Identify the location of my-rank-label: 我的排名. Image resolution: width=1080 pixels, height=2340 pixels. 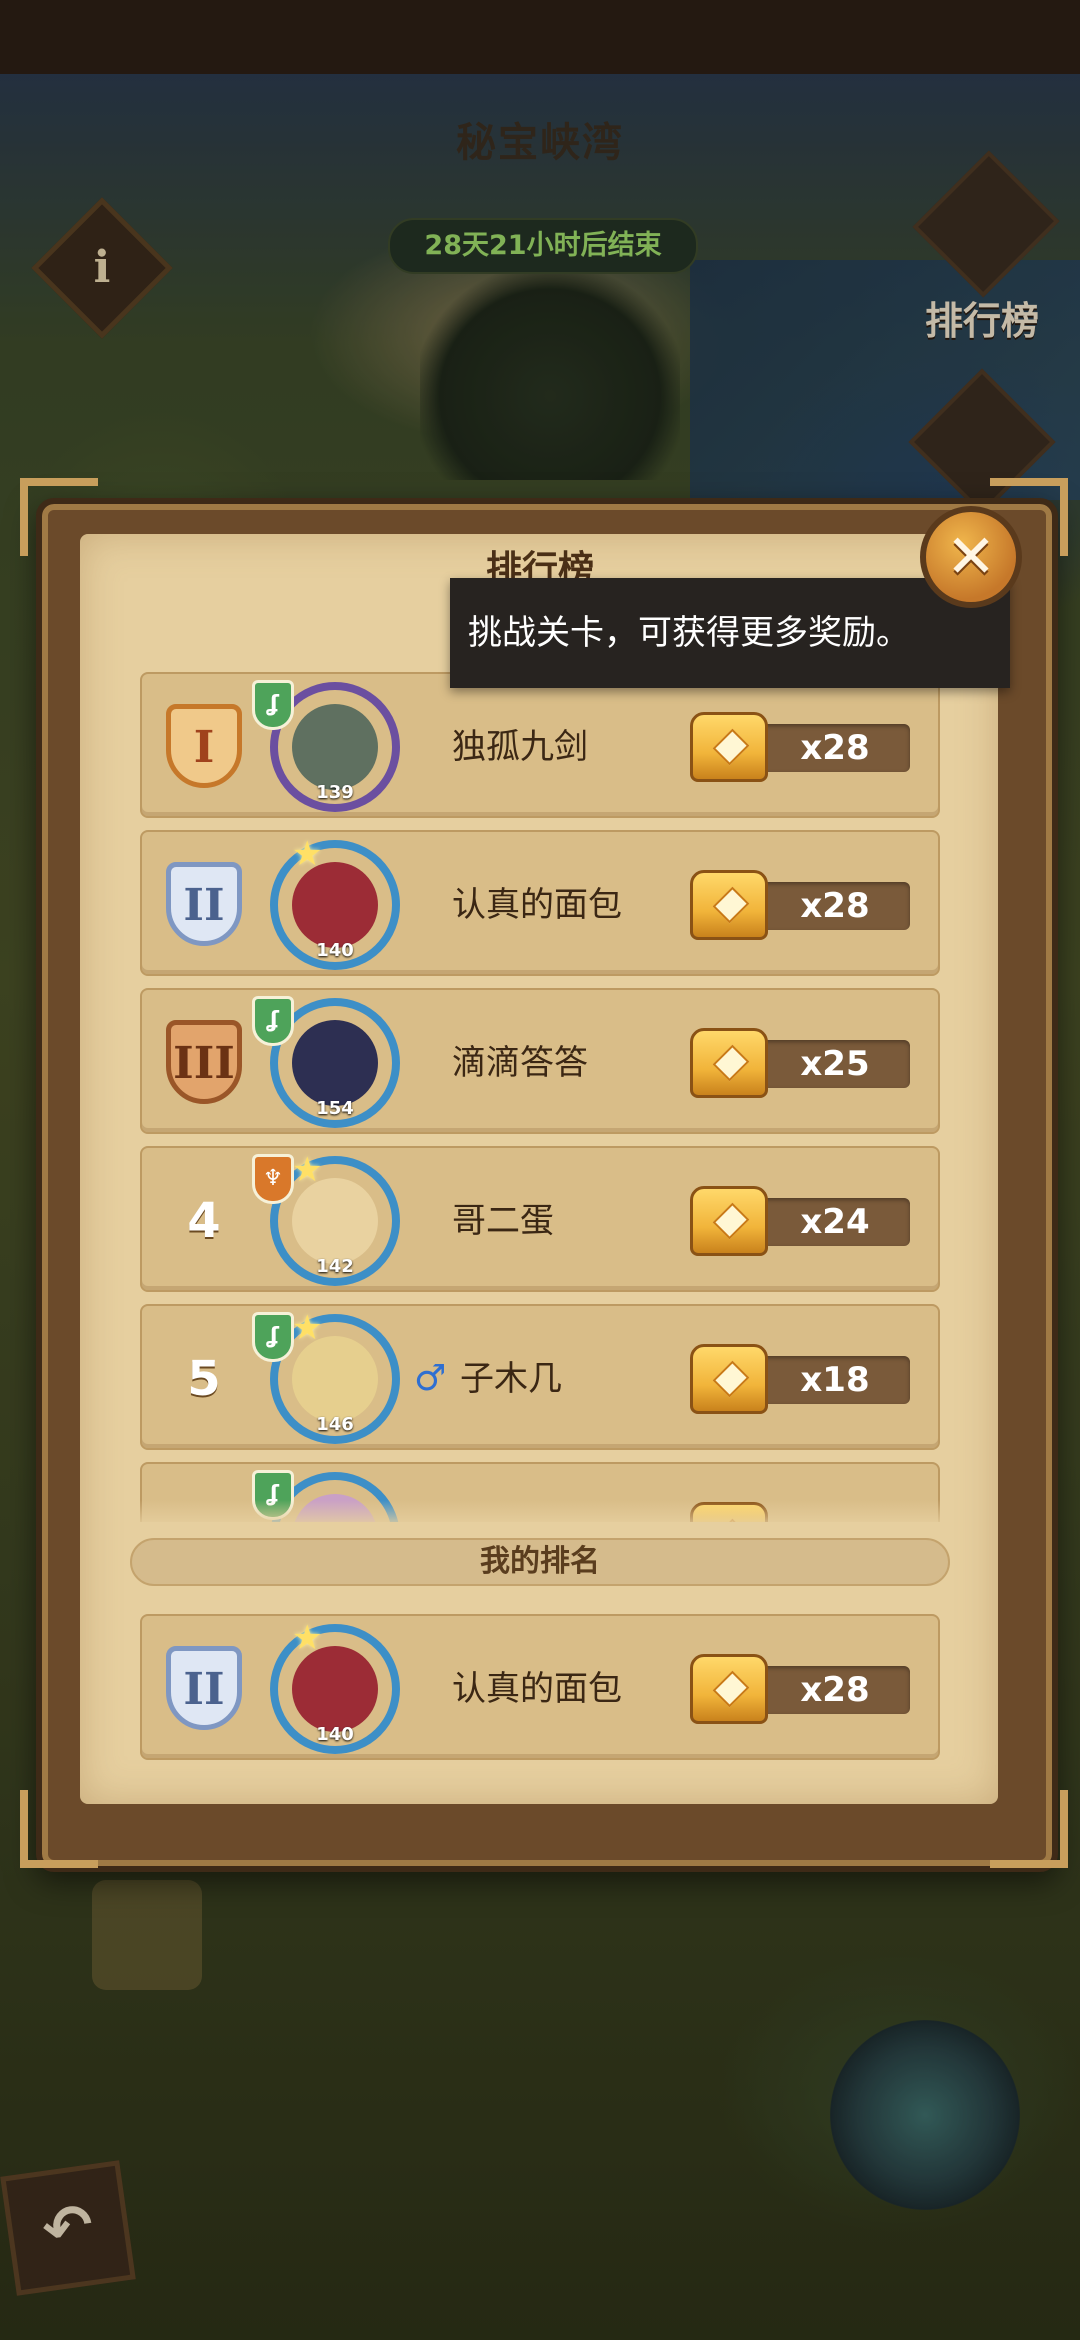
(540, 1561).